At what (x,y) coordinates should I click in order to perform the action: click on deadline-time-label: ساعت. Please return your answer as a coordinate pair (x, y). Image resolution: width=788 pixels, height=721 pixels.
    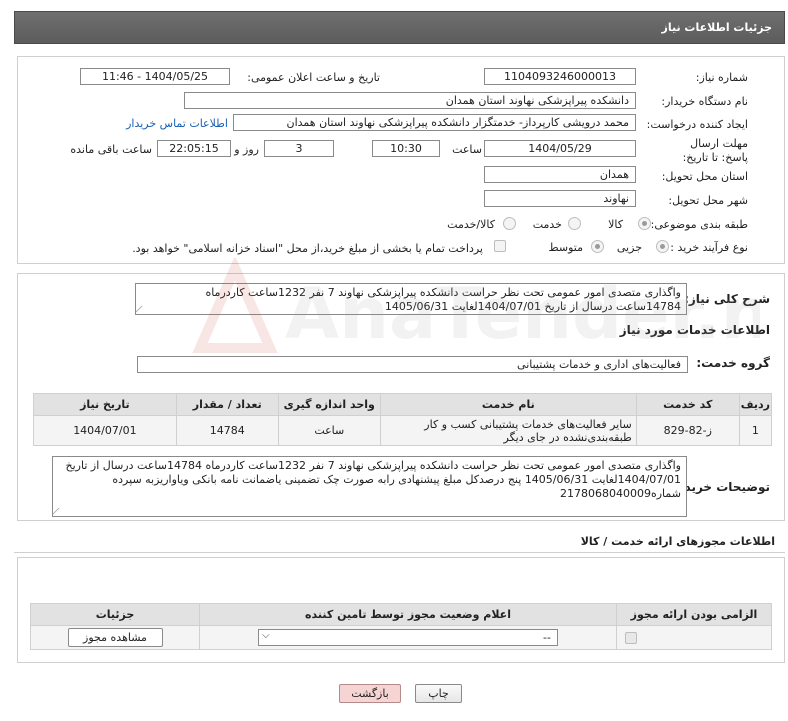
    Looking at the image, I should click on (467, 149).